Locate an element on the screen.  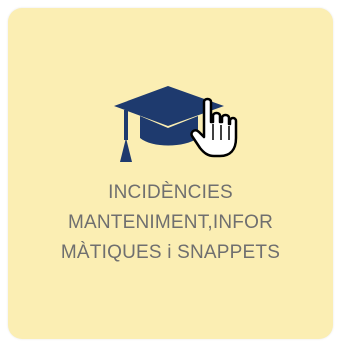
tile-label-line-2: MANTENIMENT,INFOR is located at coordinates (170, 222).